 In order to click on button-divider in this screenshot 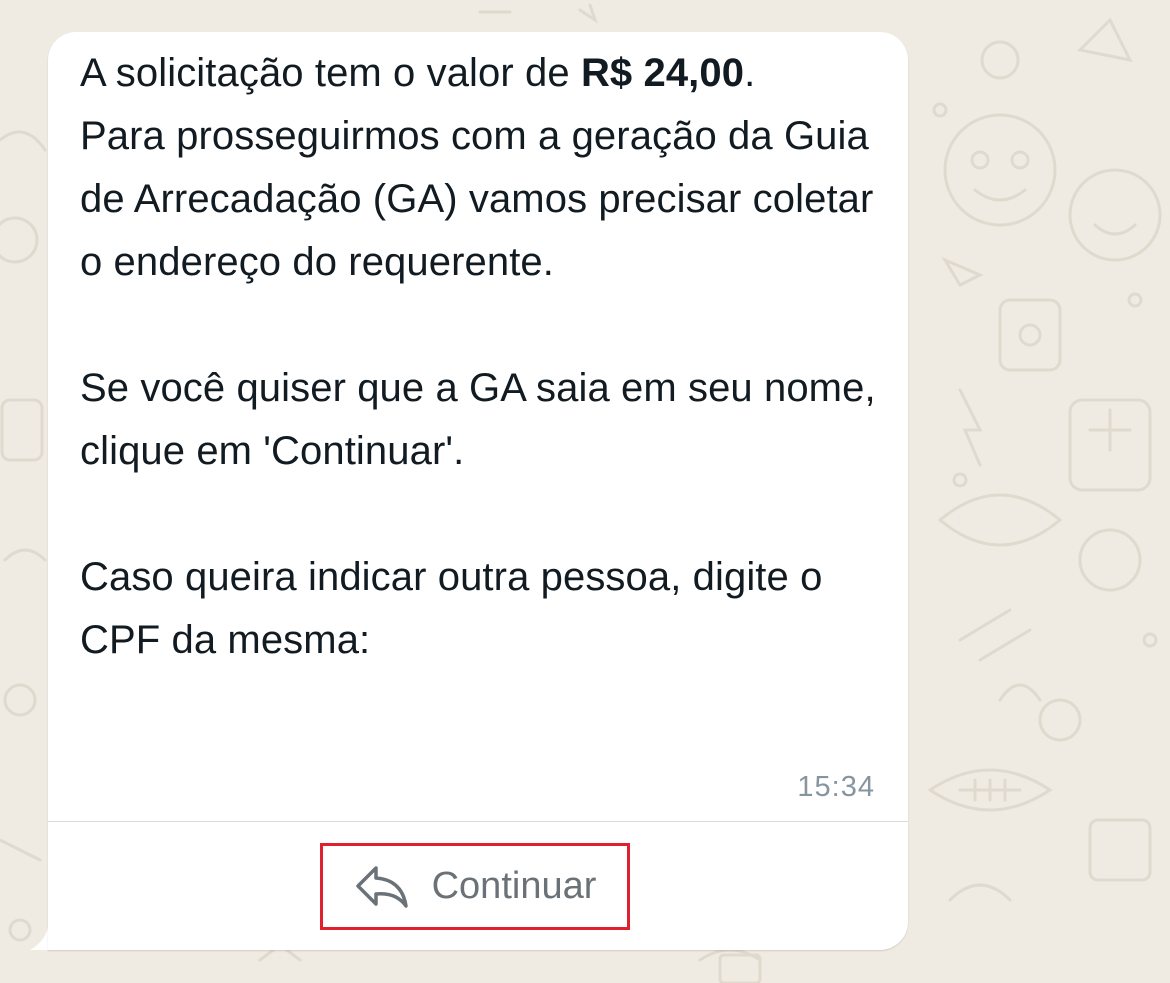, I will do `click(478, 821)`.